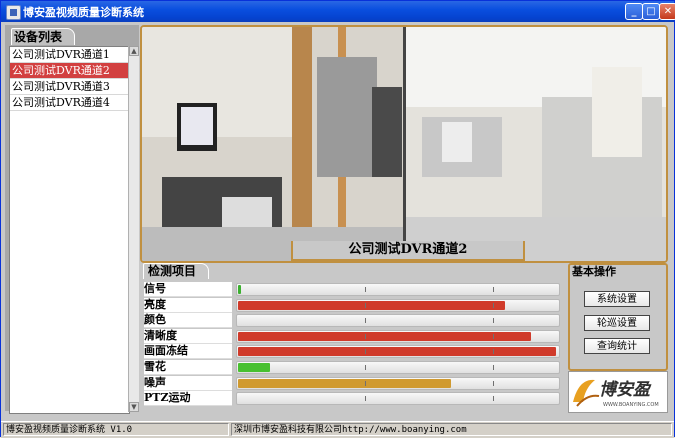 This screenshot has height=438, width=675. Describe the element at coordinates (69, 71) in the screenshot. I see `device-item-2: 公司测试DVR通道2` at that location.